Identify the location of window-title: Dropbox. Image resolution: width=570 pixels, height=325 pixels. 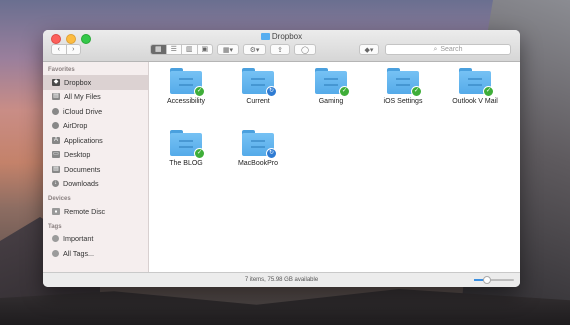
(281, 36).